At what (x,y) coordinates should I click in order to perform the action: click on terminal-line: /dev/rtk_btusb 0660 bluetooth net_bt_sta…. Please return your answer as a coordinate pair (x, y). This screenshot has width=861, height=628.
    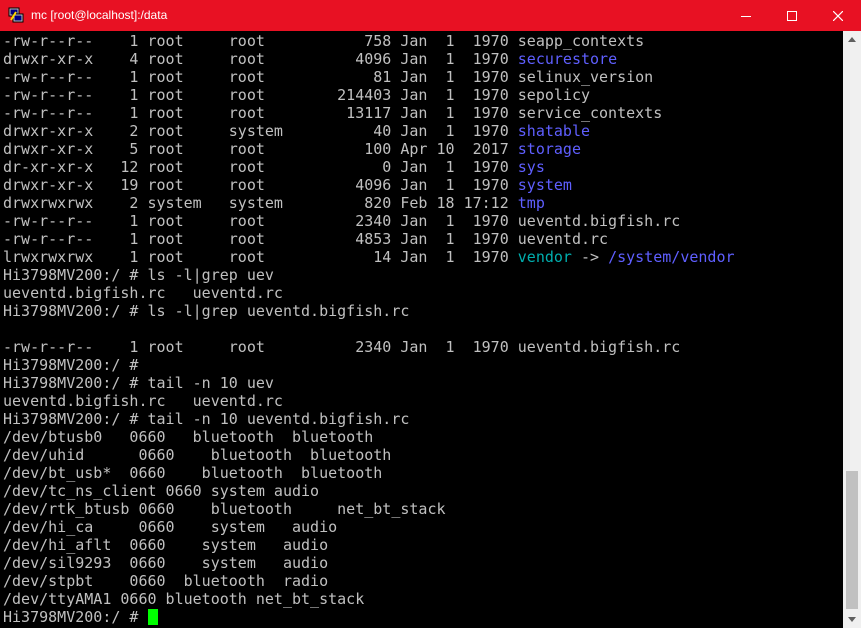
    Looking at the image, I should click on (224, 509).